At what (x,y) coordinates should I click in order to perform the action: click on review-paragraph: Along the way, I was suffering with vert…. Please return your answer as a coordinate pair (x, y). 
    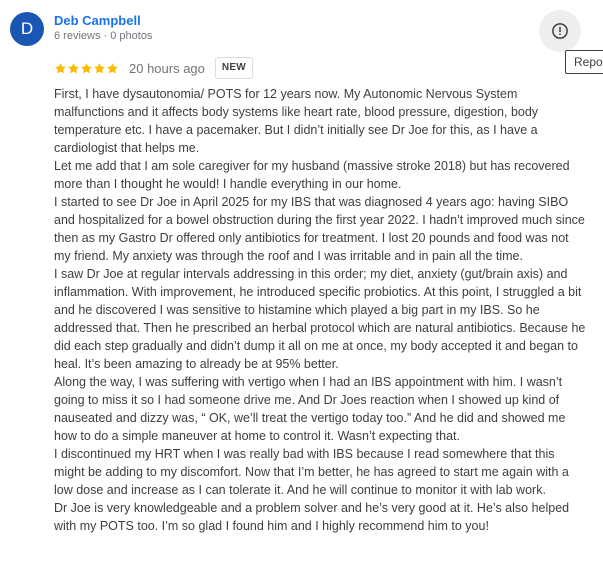
    Looking at the image, I should click on (310, 409).